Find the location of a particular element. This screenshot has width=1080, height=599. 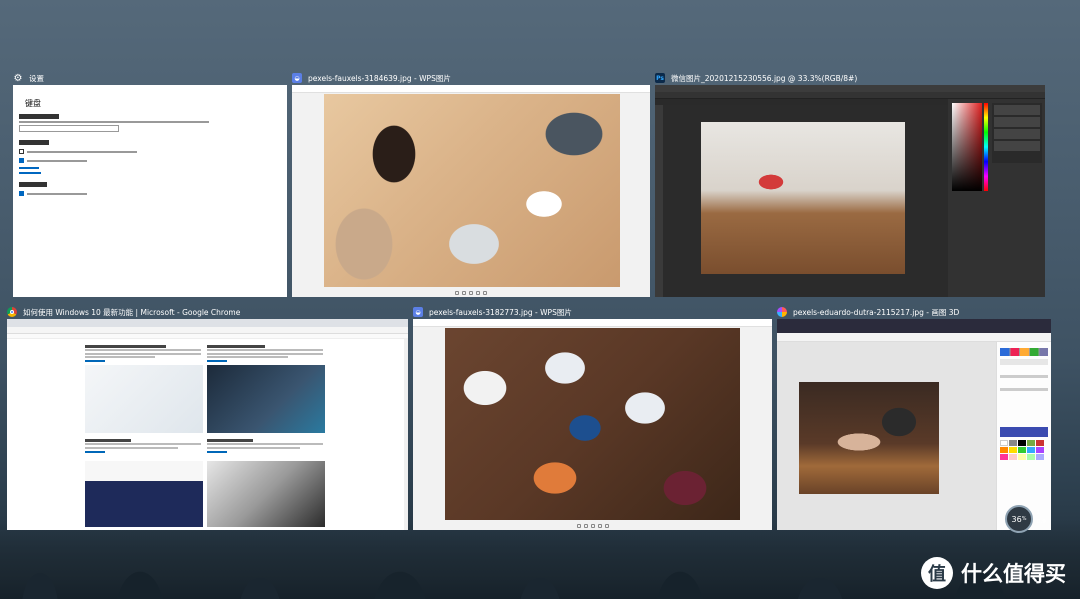

office-meeting-photo is located at coordinates (472, 190).